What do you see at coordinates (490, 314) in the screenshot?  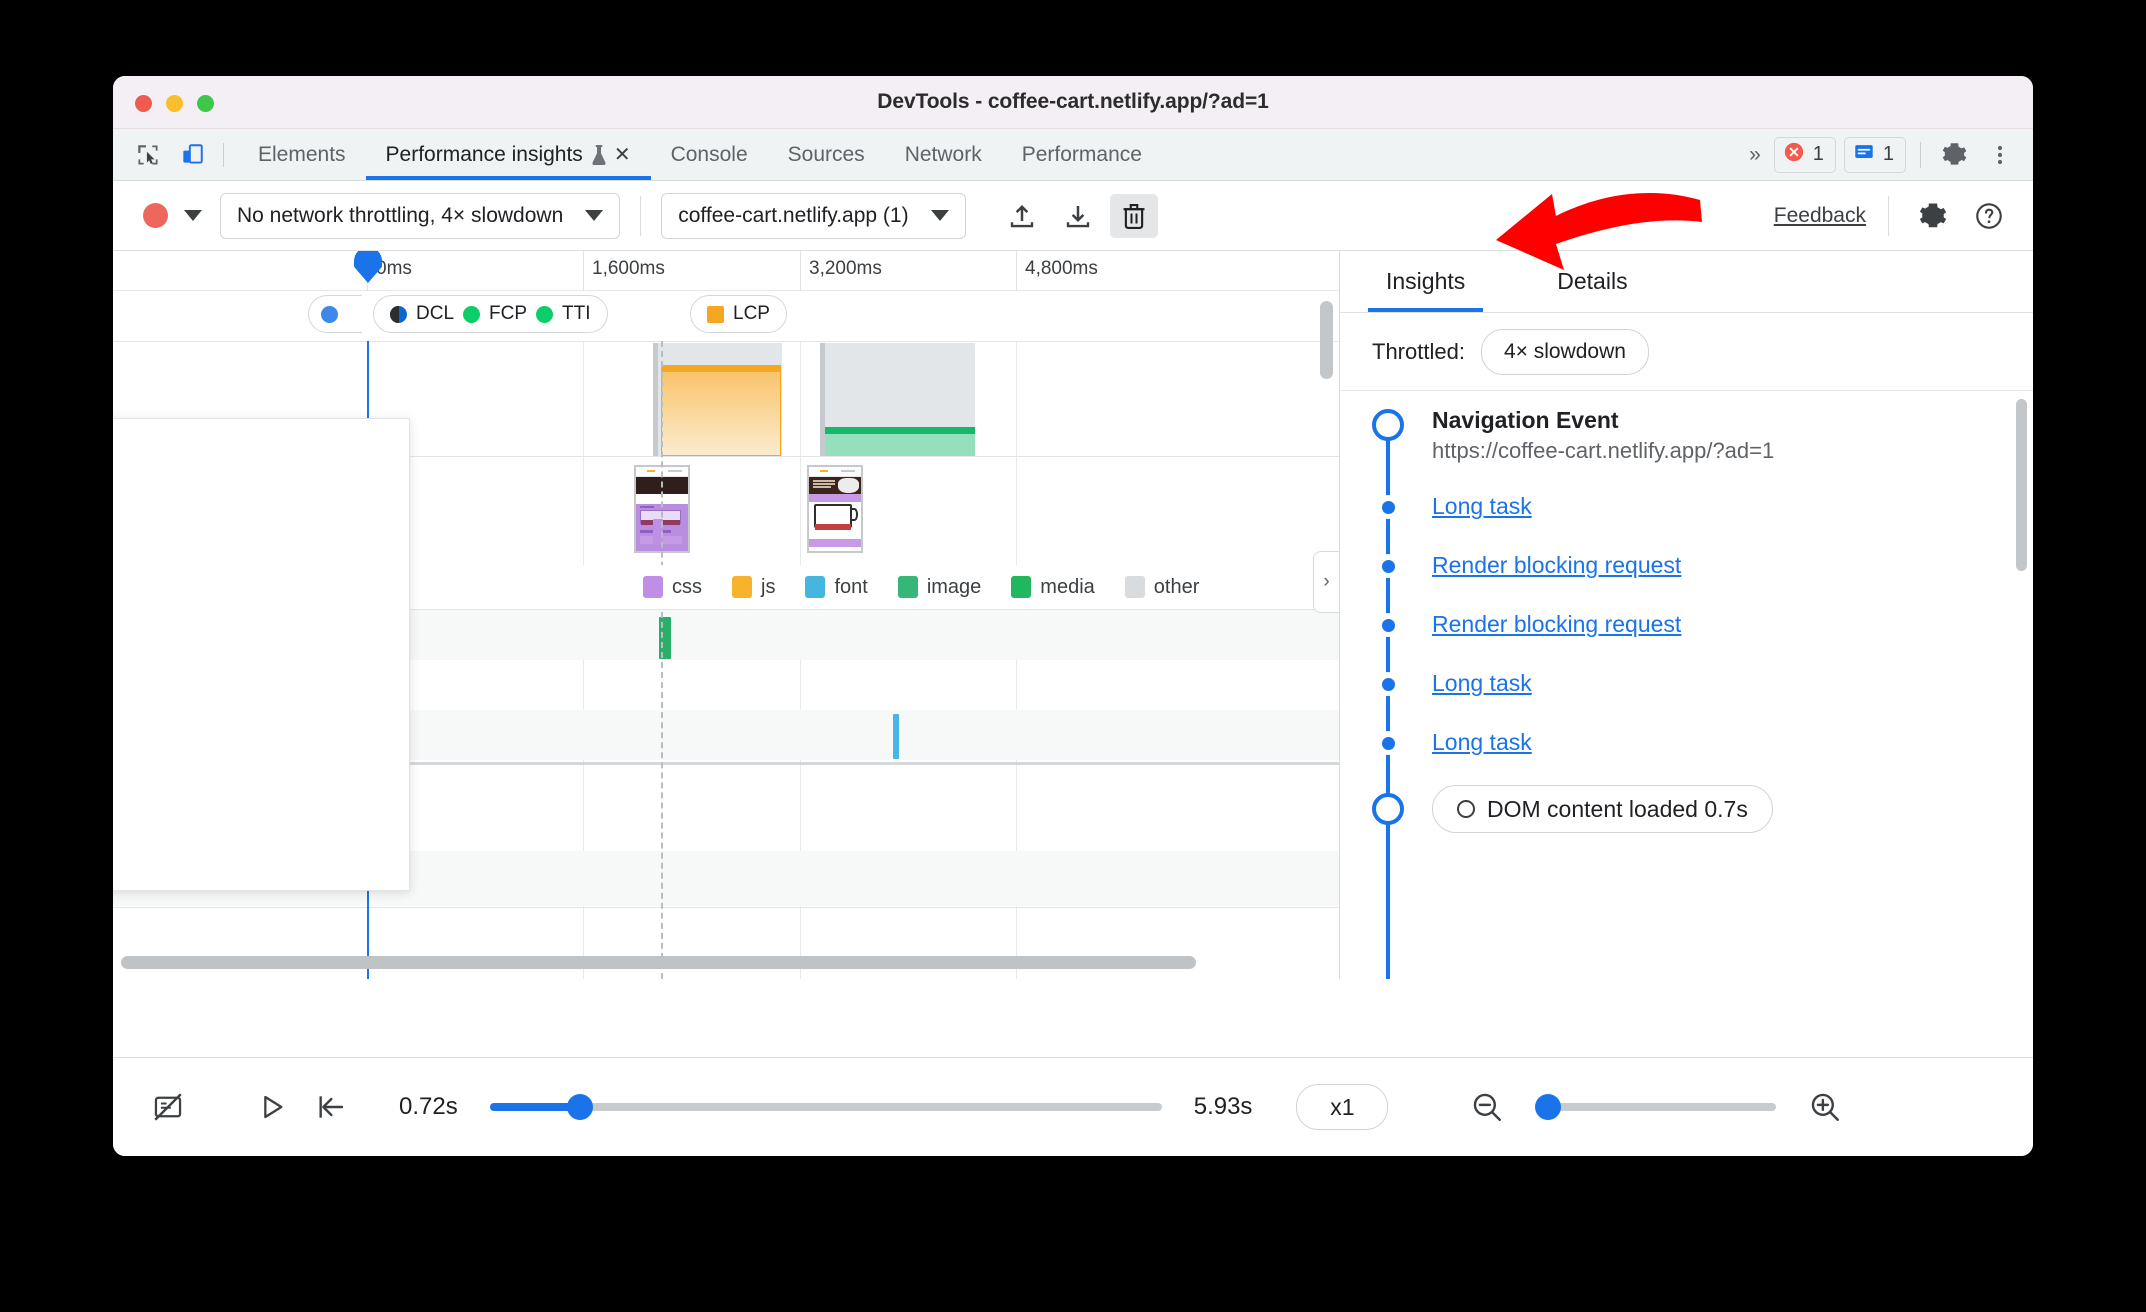 I see `marker-pill-dcl-fcp-tti: DCL FCP TTI` at bounding box center [490, 314].